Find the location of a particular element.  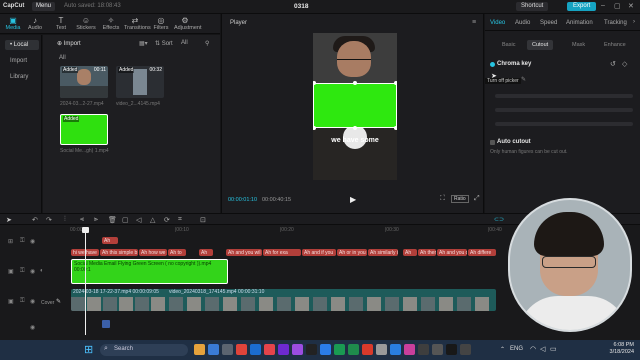

shortcut-button: Shortcut is located at coordinates (532, 6).